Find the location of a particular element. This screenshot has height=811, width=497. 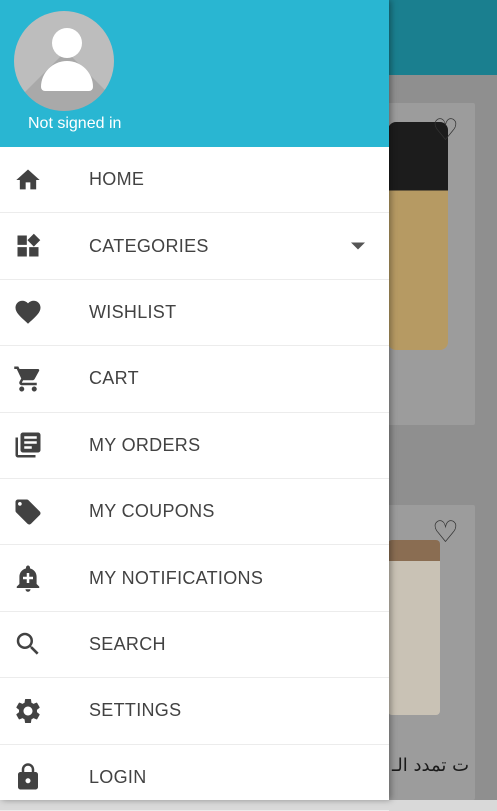

avatar-head is located at coordinates (67, 43).